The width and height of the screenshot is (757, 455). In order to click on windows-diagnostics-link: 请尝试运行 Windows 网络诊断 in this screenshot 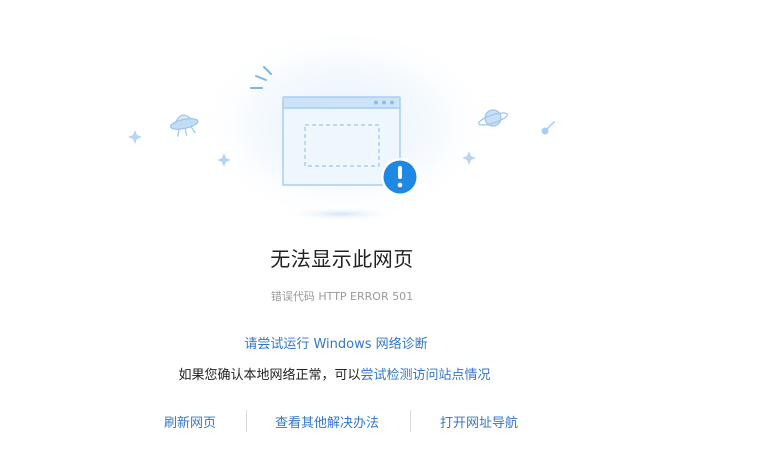, I will do `click(336, 342)`.